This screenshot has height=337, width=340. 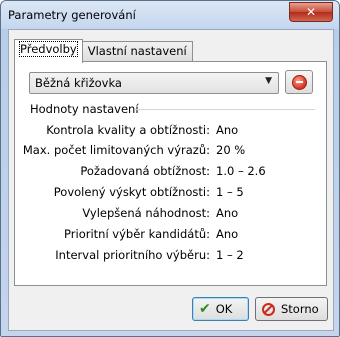 I want to click on tab-custom-settings: Vlastní nastavení, so click(x=137, y=51).